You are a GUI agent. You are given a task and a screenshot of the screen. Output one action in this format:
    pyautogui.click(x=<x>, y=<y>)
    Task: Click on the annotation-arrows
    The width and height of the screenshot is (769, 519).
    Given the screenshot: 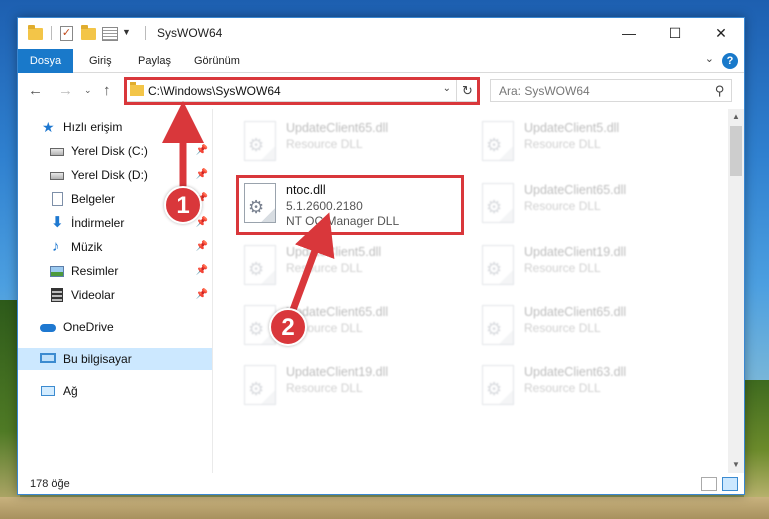 What is the action you would take?
    pyautogui.click(x=248, y=206)
    